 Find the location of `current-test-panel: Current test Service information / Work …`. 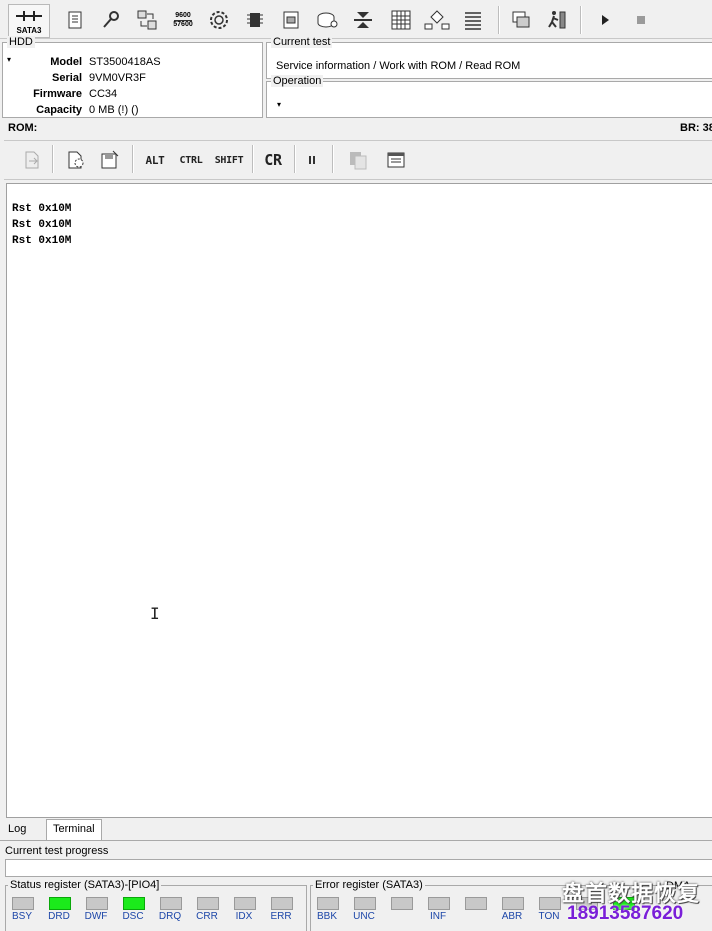

current-test-panel: Current test Service information / Work … is located at coordinates (489, 57).